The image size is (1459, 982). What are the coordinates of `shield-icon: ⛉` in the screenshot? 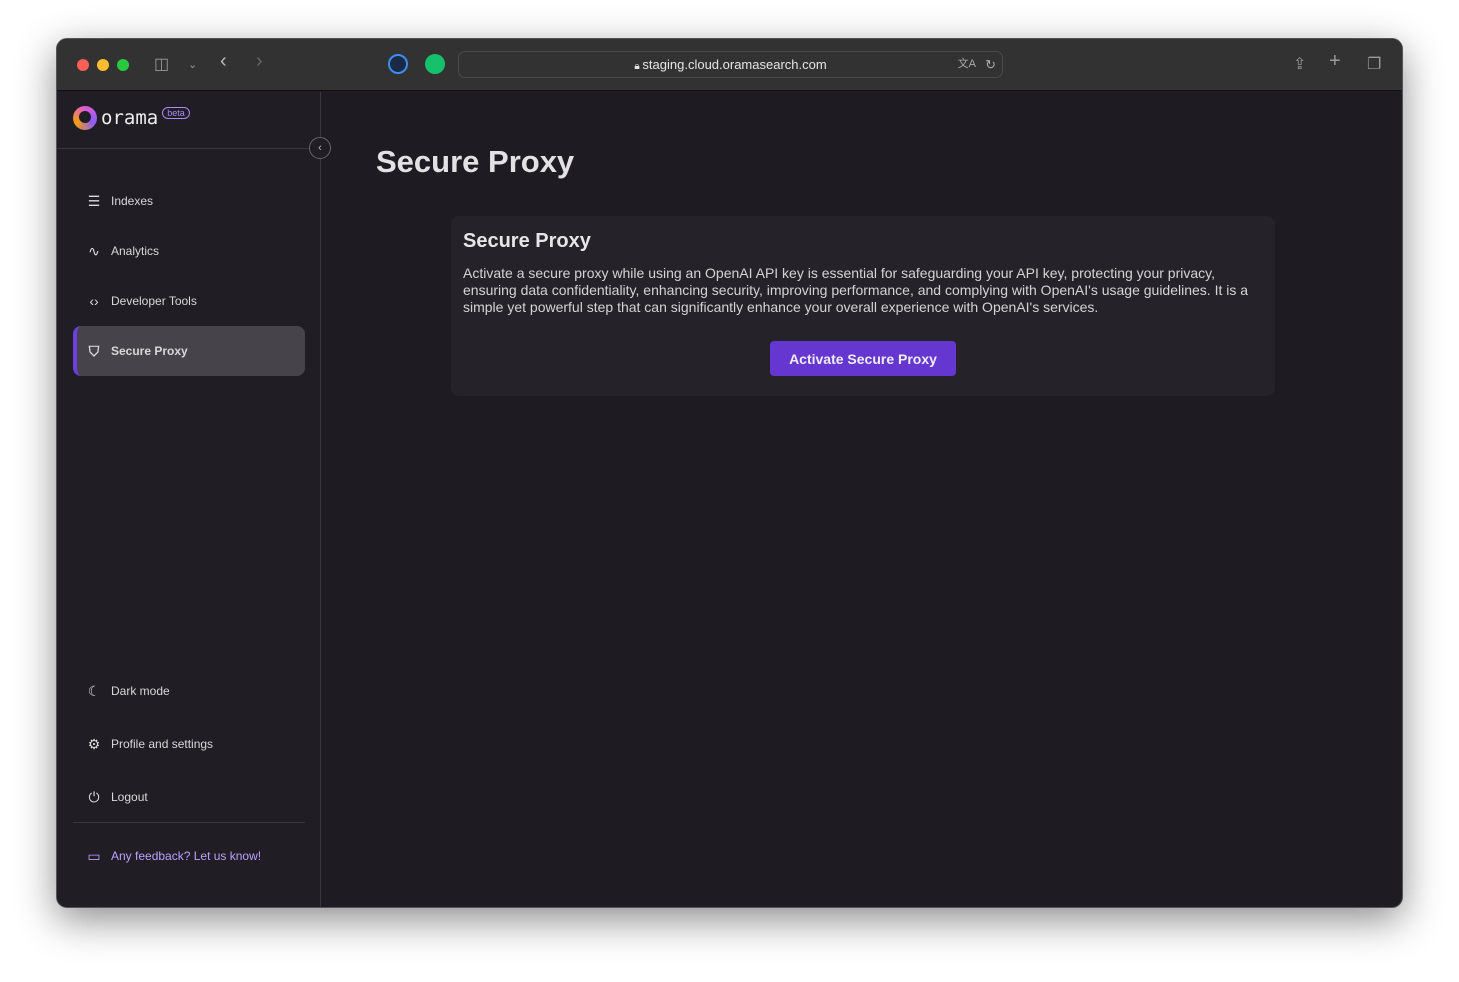 It's located at (94, 350).